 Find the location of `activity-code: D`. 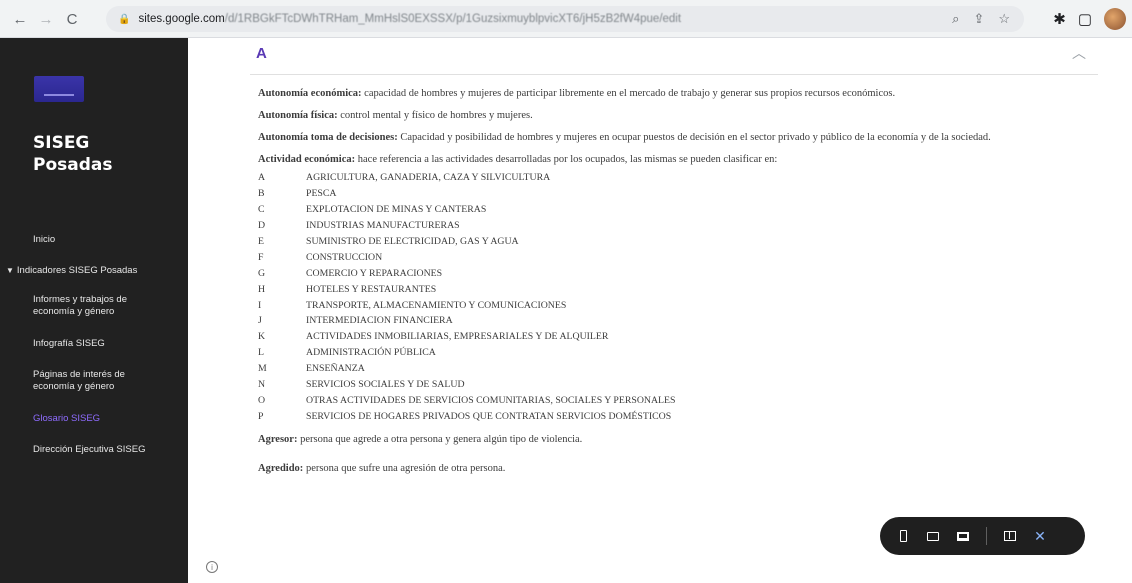

activity-code: D is located at coordinates (262, 226).